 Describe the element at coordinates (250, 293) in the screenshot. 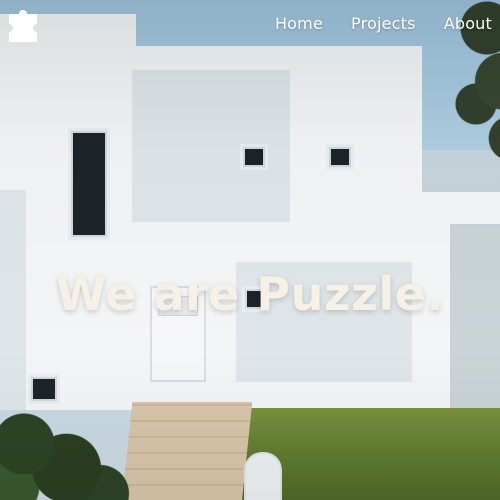

I see `hero-headline: We are Puzzle.` at that location.